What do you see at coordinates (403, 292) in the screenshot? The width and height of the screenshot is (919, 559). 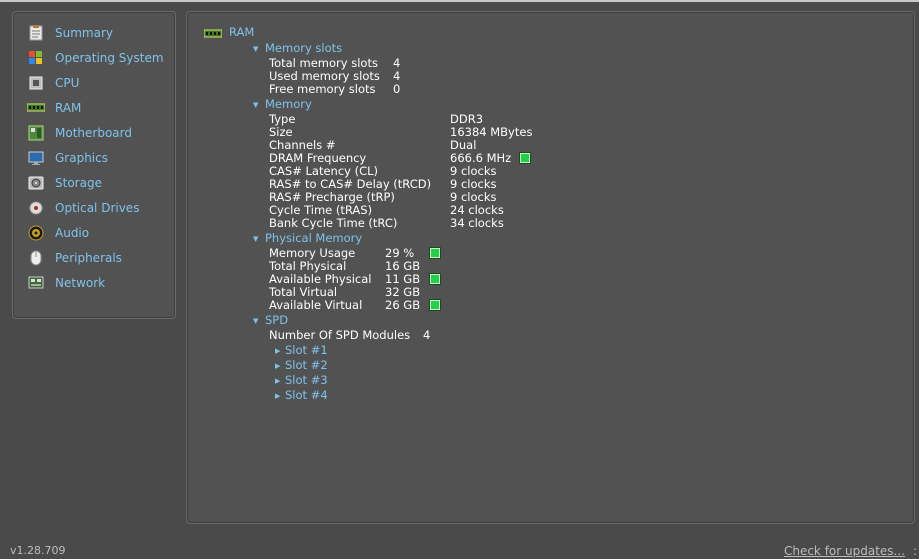 I see `row-value: 32 GB` at bounding box center [403, 292].